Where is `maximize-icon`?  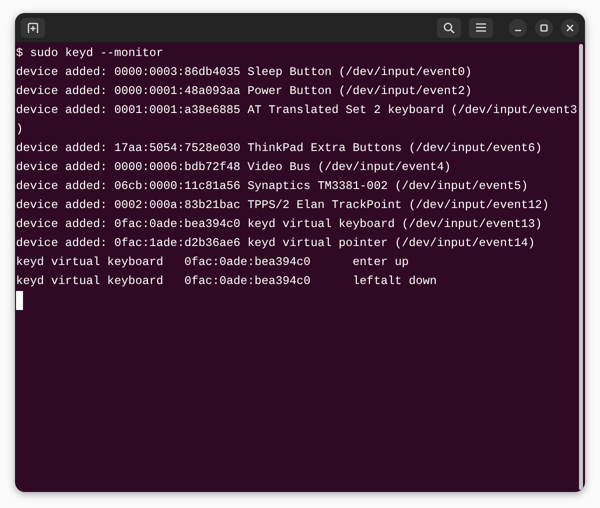 maximize-icon is located at coordinates (544, 28).